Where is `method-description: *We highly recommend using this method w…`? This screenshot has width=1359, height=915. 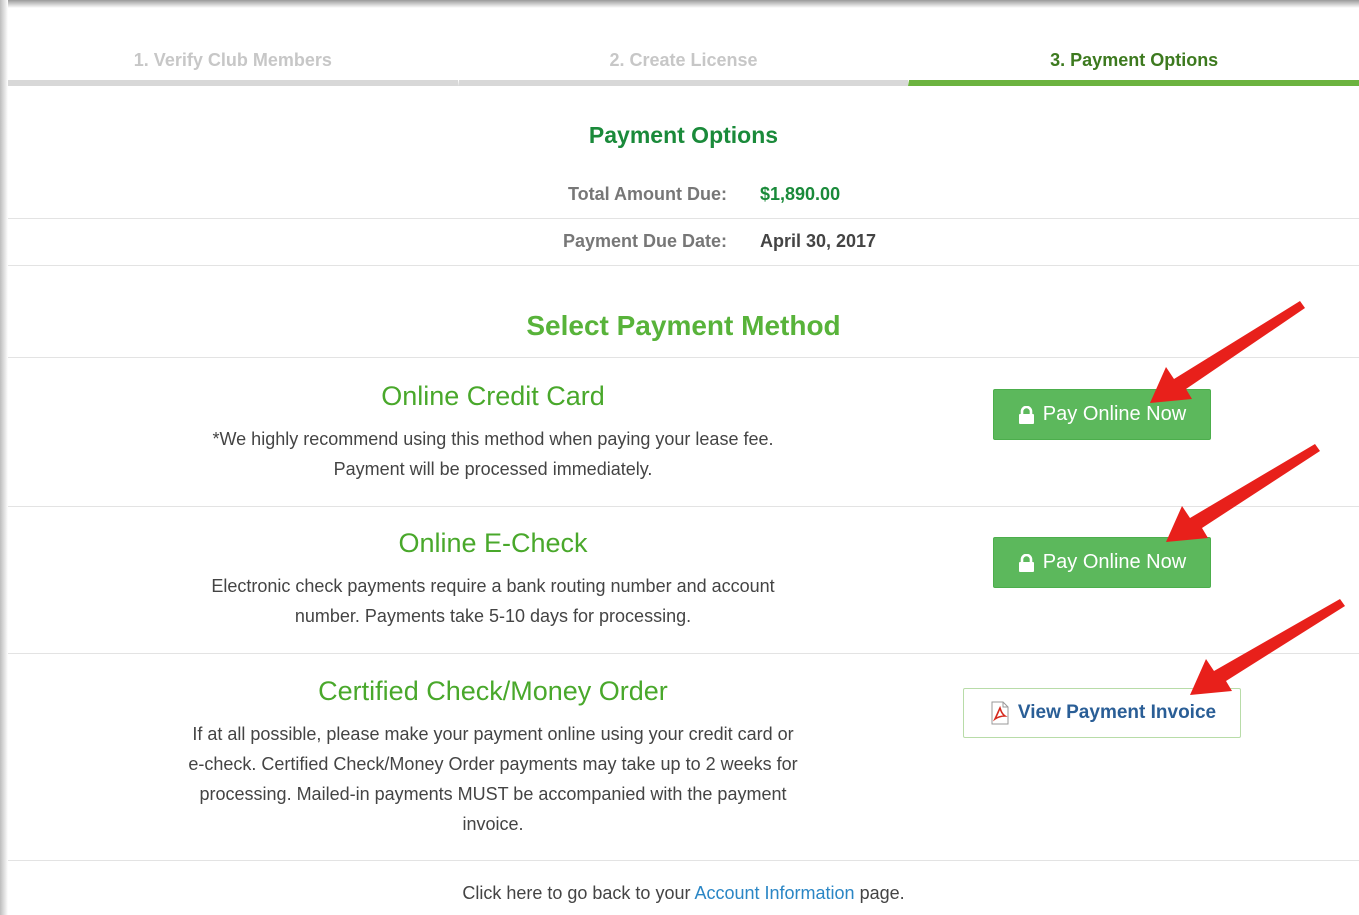
method-description: *We highly recommend using this method w… is located at coordinates (493, 454).